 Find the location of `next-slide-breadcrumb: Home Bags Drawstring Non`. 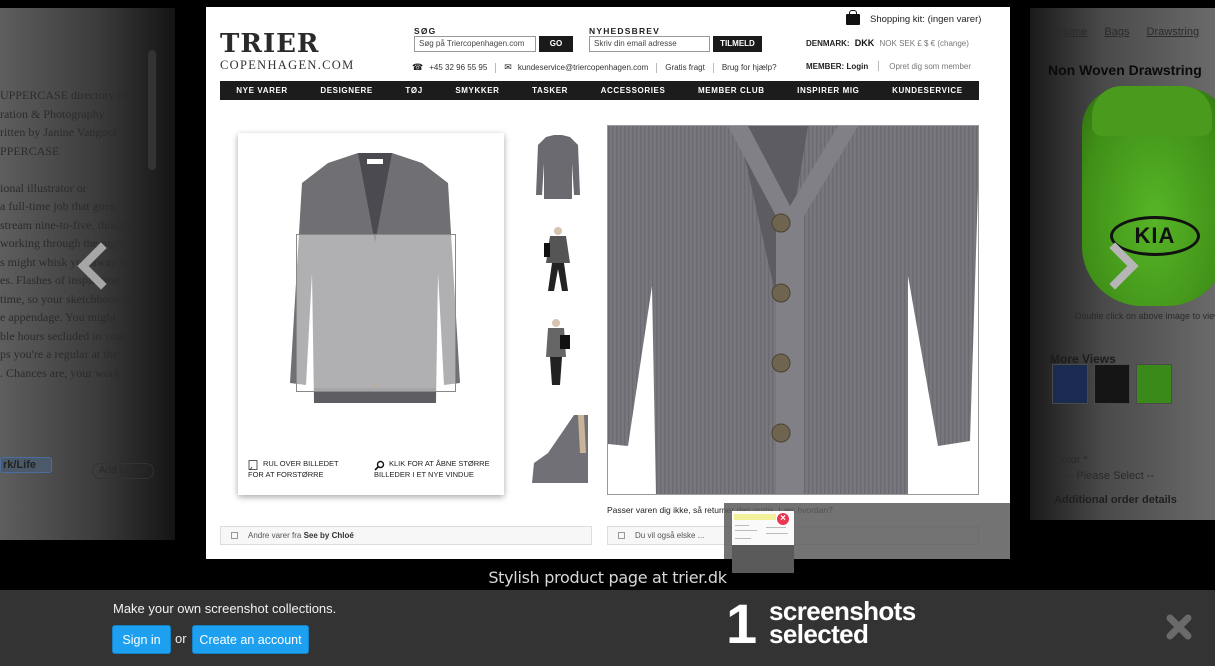

next-slide-breadcrumb: Home Bags Drawstring Non is located at coordinates (1136, 32).